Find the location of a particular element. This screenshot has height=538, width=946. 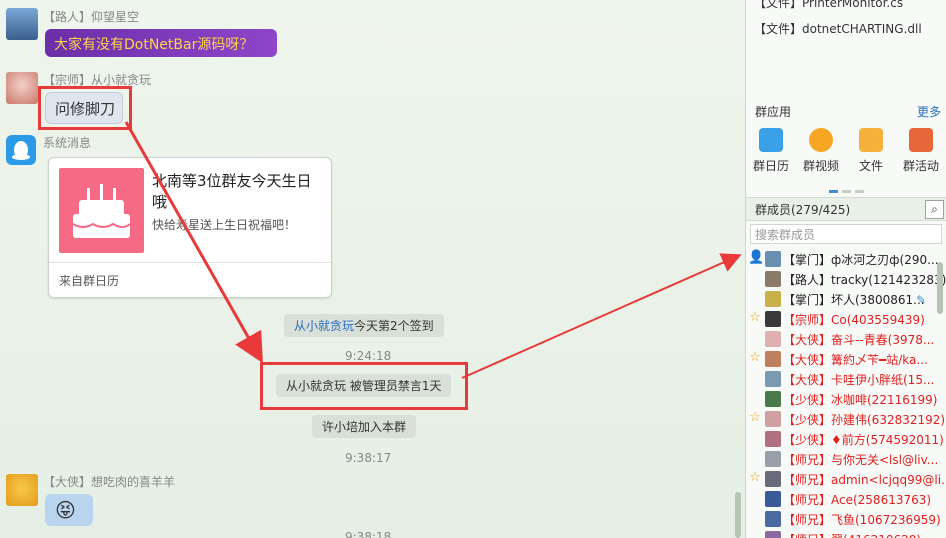

apps-header: 群应用 更多 is located at coordinates (846, 110).